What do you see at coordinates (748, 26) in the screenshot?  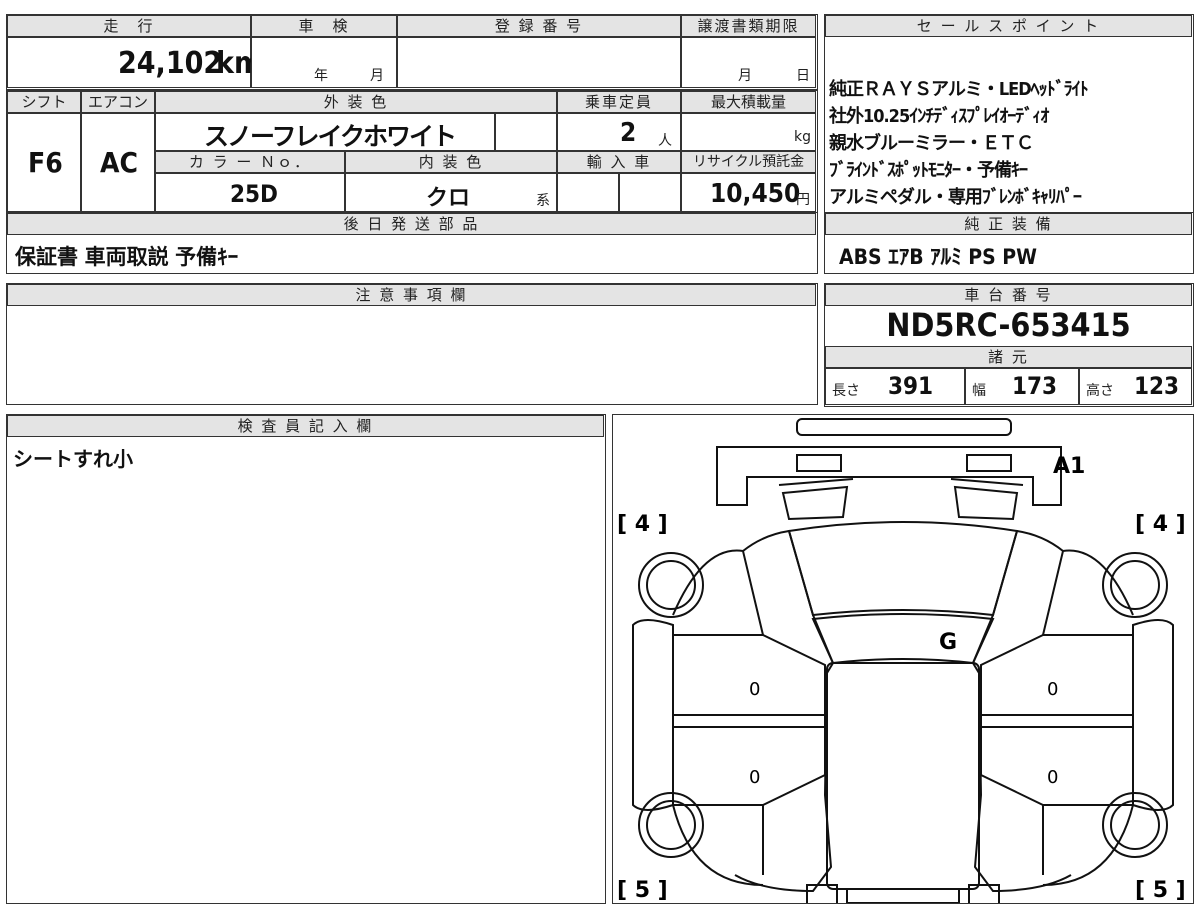 I see `transfer-deadline-header: 譲渡書類期限` at bounding box center [748, 26].